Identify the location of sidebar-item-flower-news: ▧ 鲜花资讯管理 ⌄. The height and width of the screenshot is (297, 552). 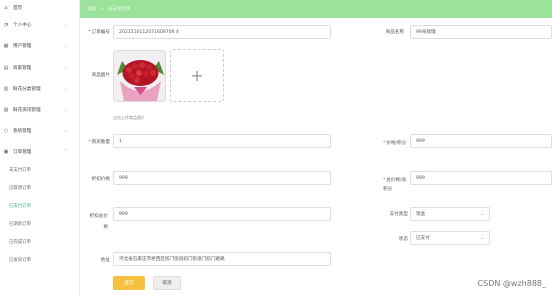
(40, 110).